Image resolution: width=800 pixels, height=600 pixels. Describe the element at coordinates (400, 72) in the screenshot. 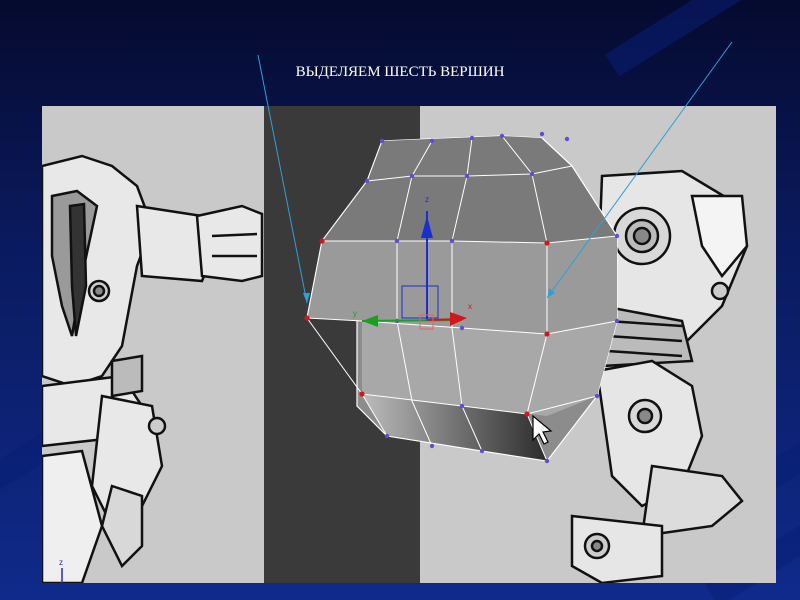

I see `slide-title: ВЫДЕЛЯЕМ ШЕСТЬ ВЕРШИН` at that location.